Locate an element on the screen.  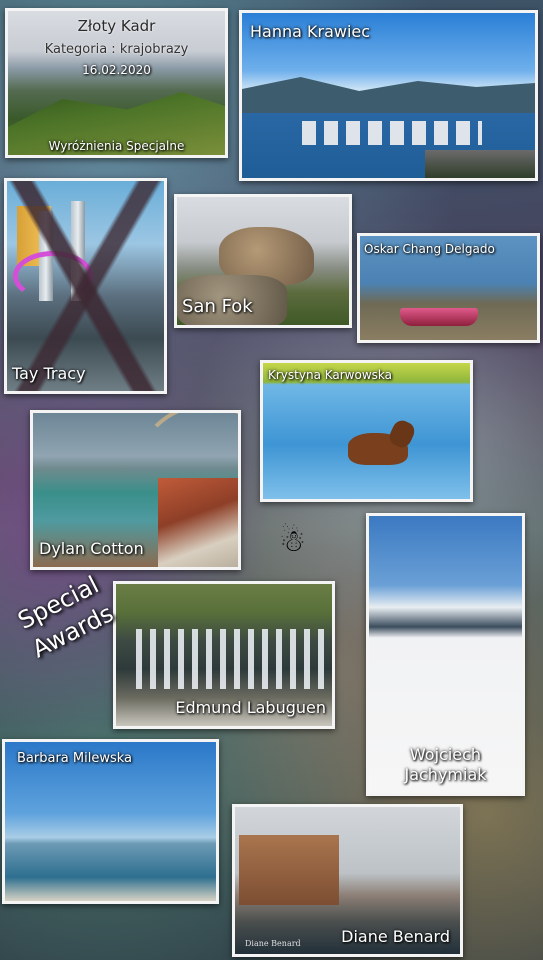
special-awards-label: Special Awards is located at coordinates (65, 616).